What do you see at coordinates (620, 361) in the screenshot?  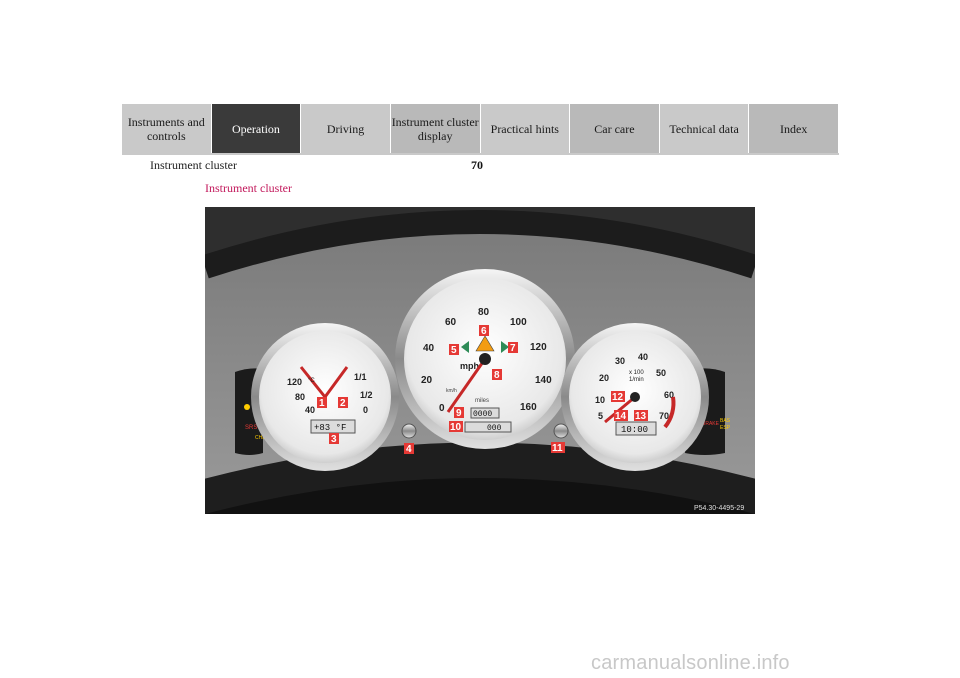 I see `rpm-tick-30: 30` at bounding box center [620, 361].